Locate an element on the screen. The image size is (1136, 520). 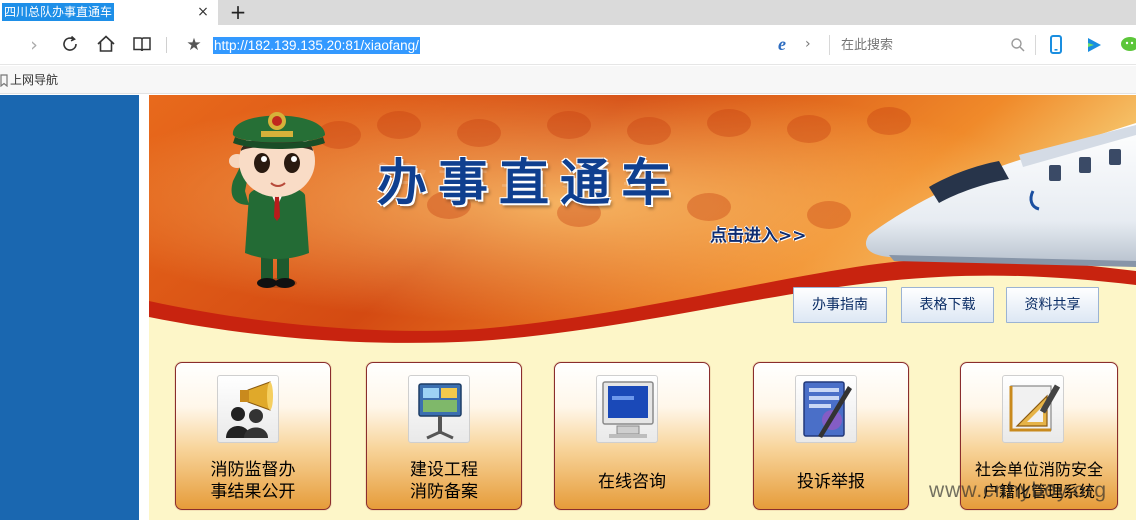
favorite-item-label: 上网导航 is located at coordinates (34, 80).